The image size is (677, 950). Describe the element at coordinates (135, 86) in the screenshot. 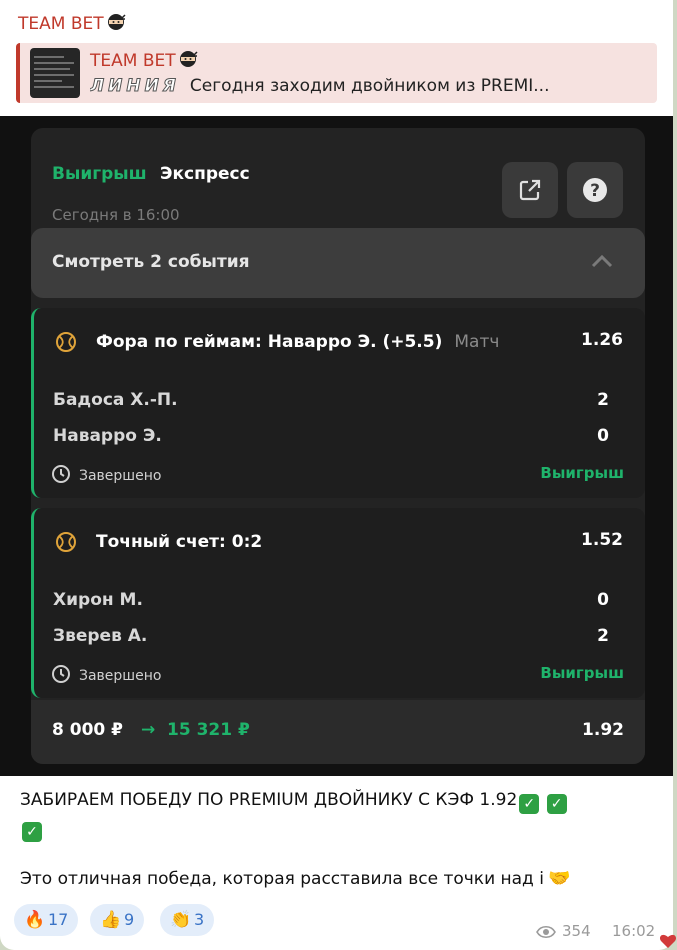

I see `reply-prefix: ЛИНИЯ` at that location.